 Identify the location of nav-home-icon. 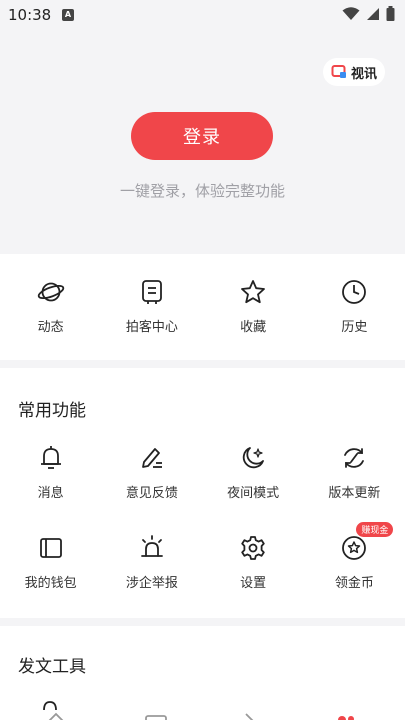
(56, 716).